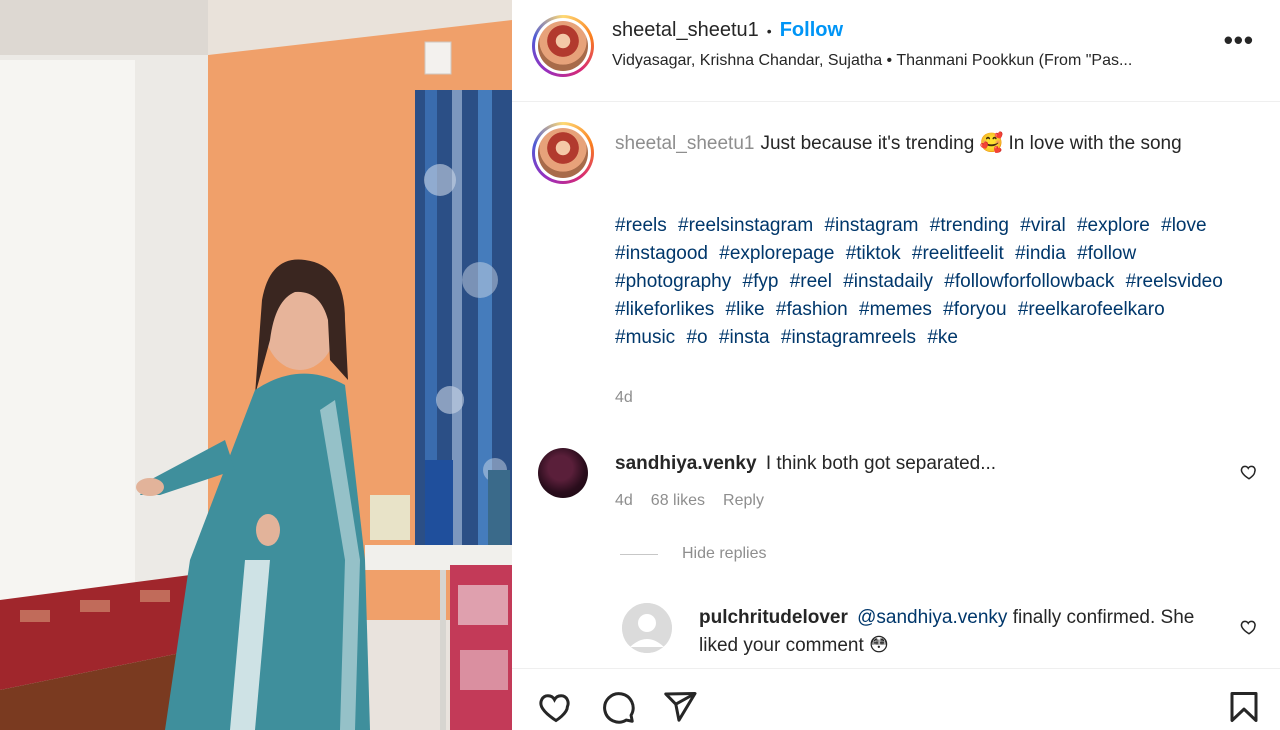 The width and height of the screenshot is (1280, 730). What do you see at coordinates (680, 707) in the screenshot?
I see `share-icon` at bounding box center [680, 707].